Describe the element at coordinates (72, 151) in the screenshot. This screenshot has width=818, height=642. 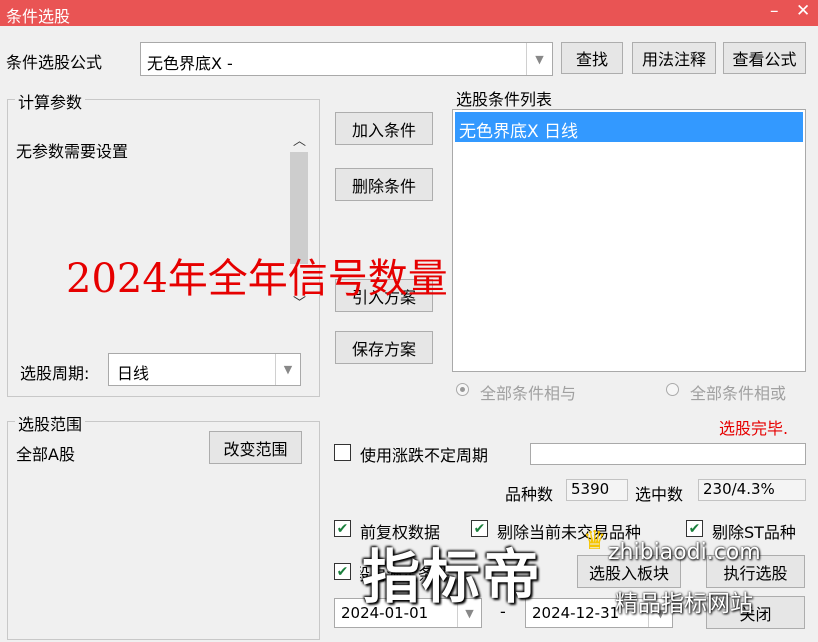
I see `params-text: 无参数需要设置` at that location.